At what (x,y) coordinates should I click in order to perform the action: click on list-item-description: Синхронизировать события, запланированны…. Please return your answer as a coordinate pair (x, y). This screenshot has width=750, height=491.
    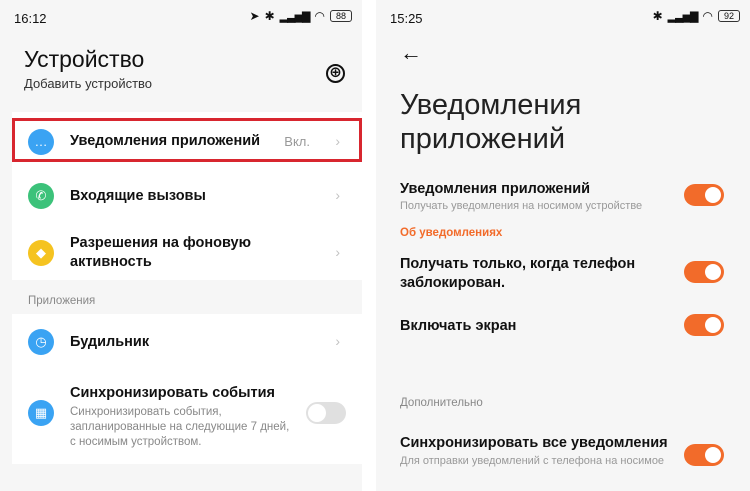
    Looking at the image, I should click on (180, 427).